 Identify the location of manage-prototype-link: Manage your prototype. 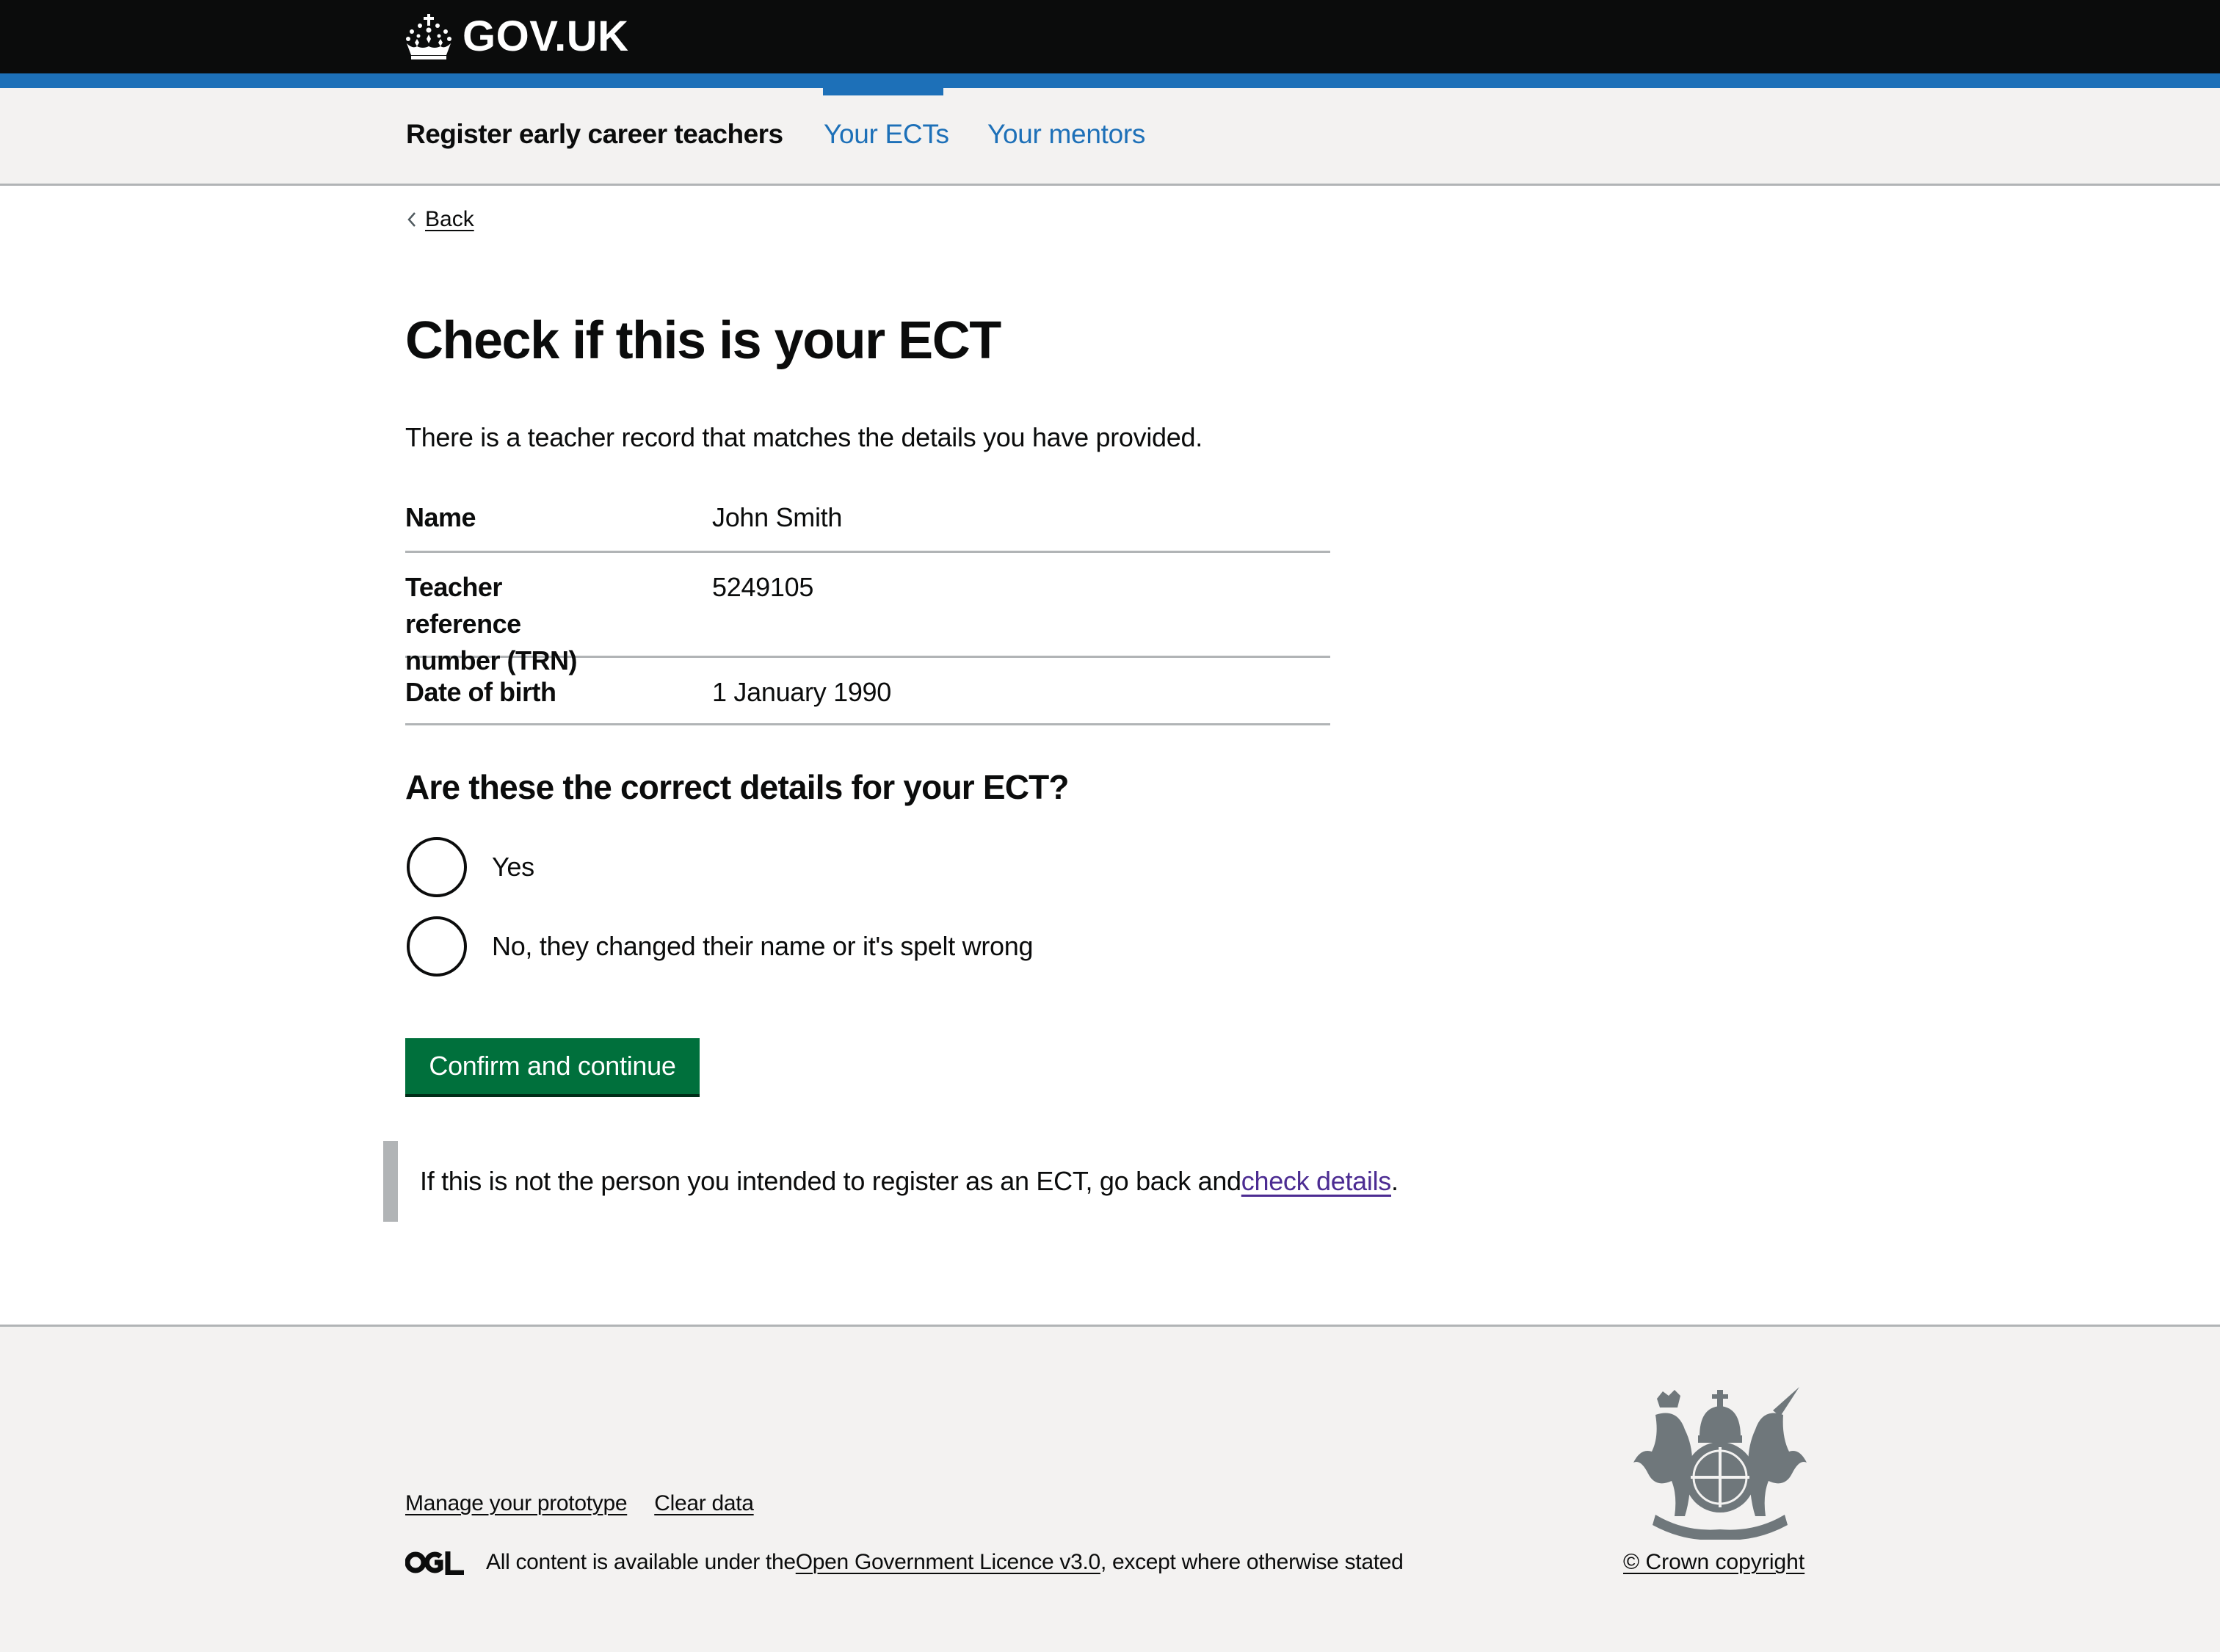
(516, 1503).